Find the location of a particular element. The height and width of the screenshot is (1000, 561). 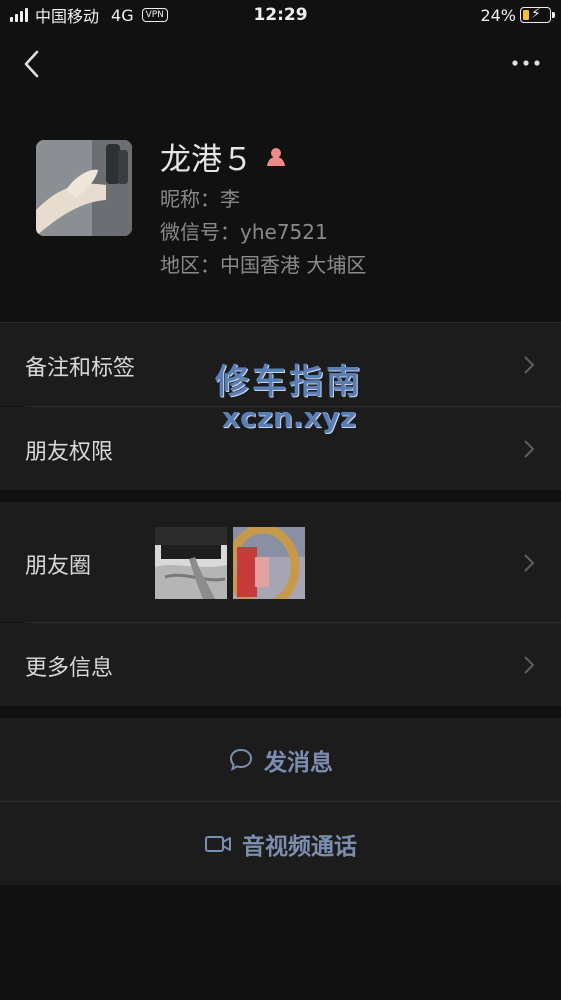

status-bar: 中国移动 4G VPN 12:29 24% ⚡ is located at coordinates (280, 16).